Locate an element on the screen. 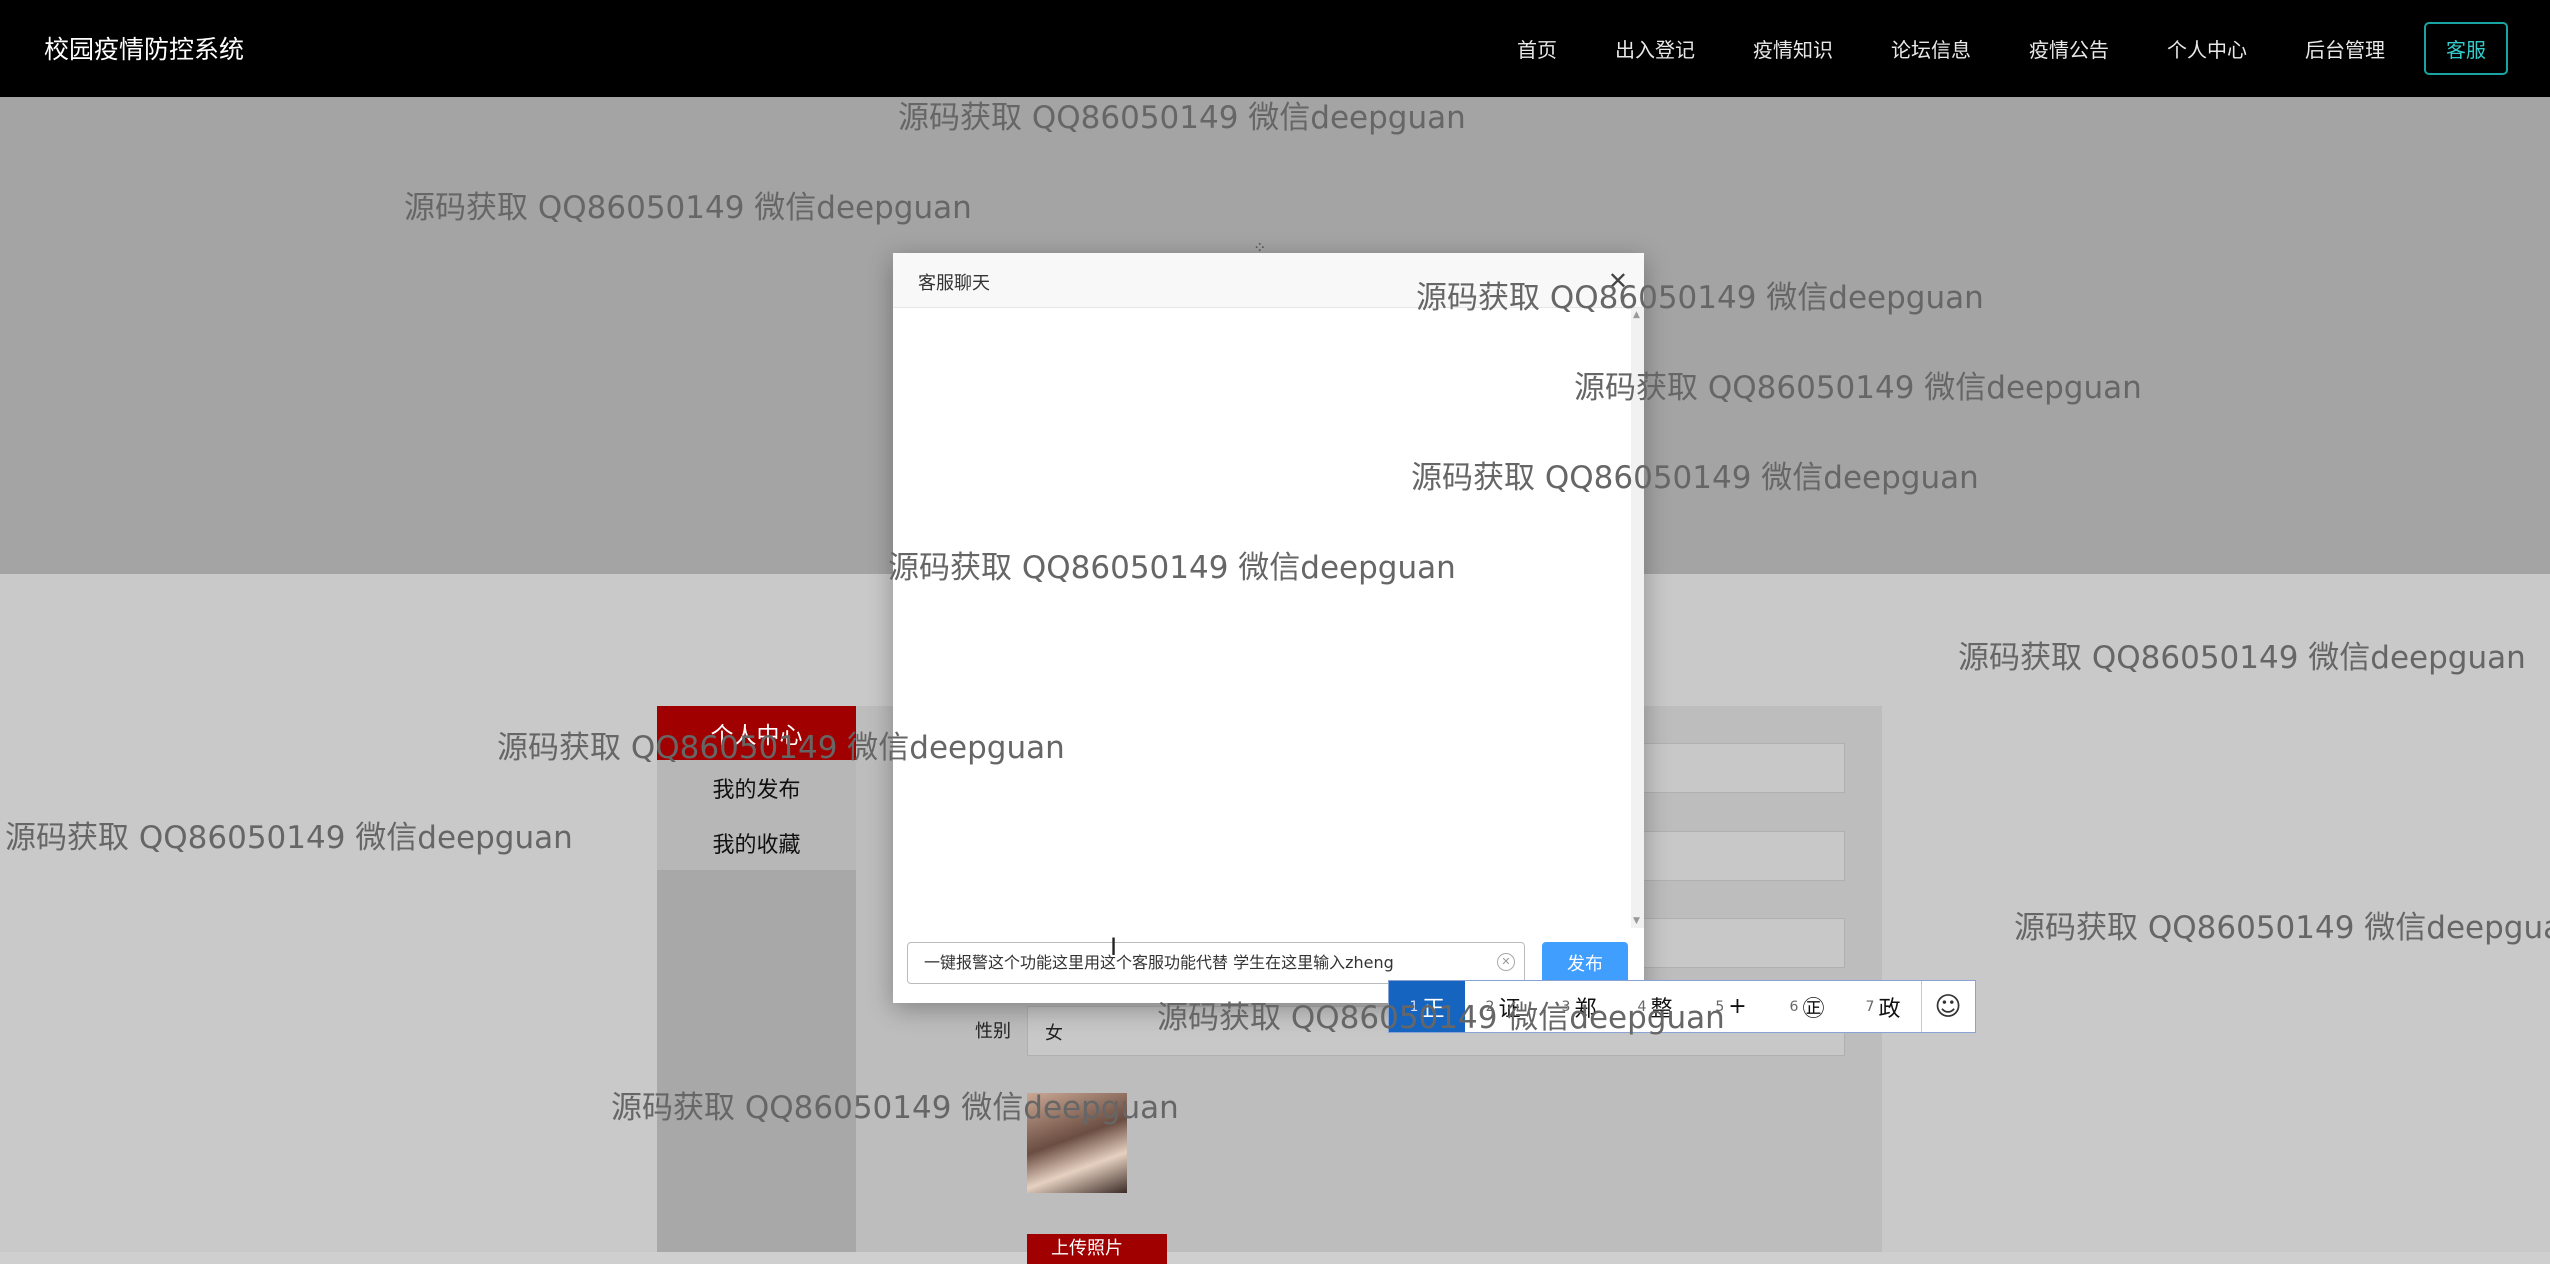 The image size is (2550, 1264). candidate-text: 整 is located at coordinates (1661, 1009).